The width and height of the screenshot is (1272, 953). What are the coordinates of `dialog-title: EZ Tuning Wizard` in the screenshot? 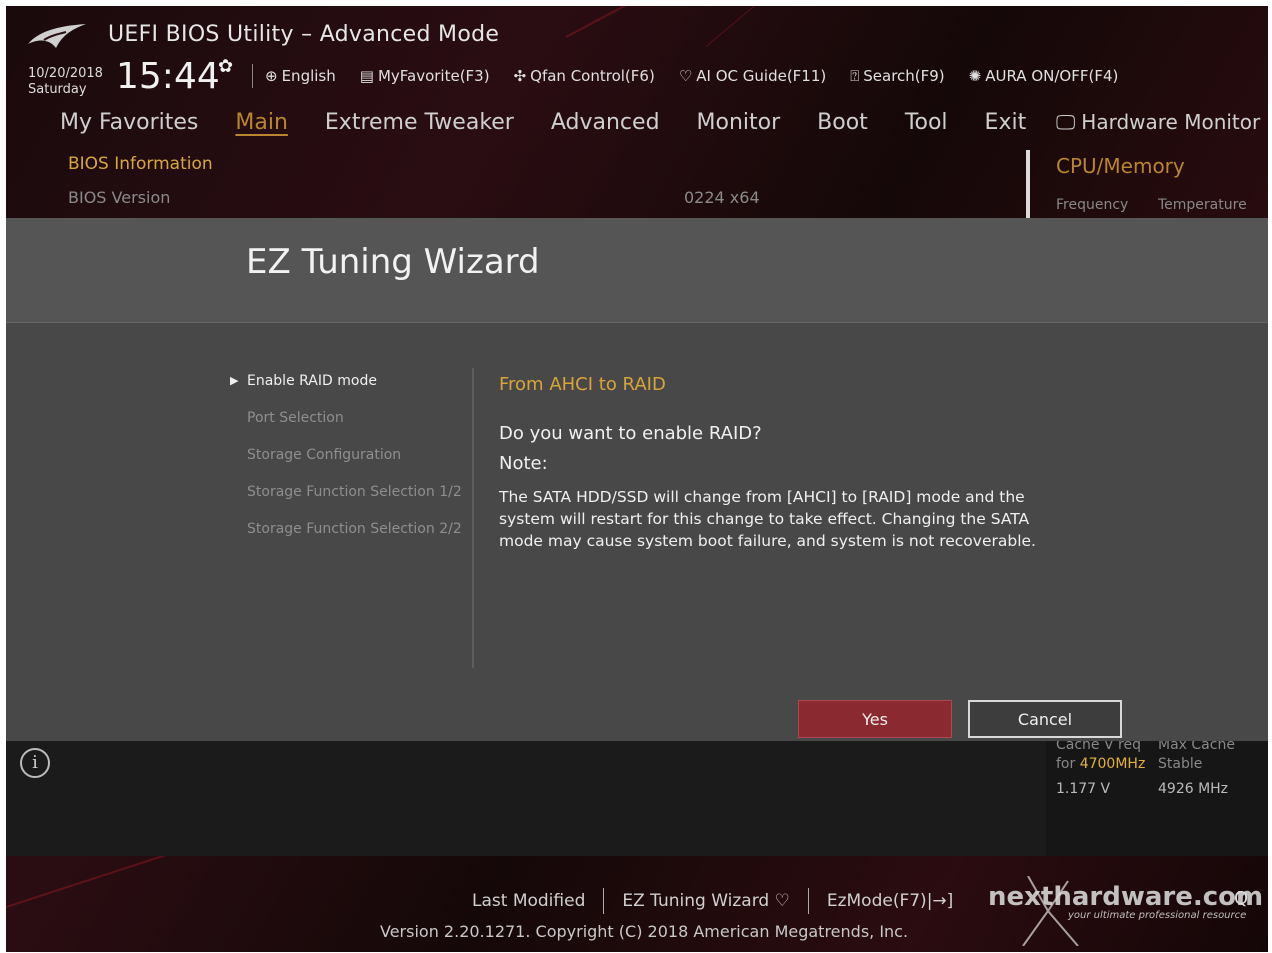 It's located at (393, 262).